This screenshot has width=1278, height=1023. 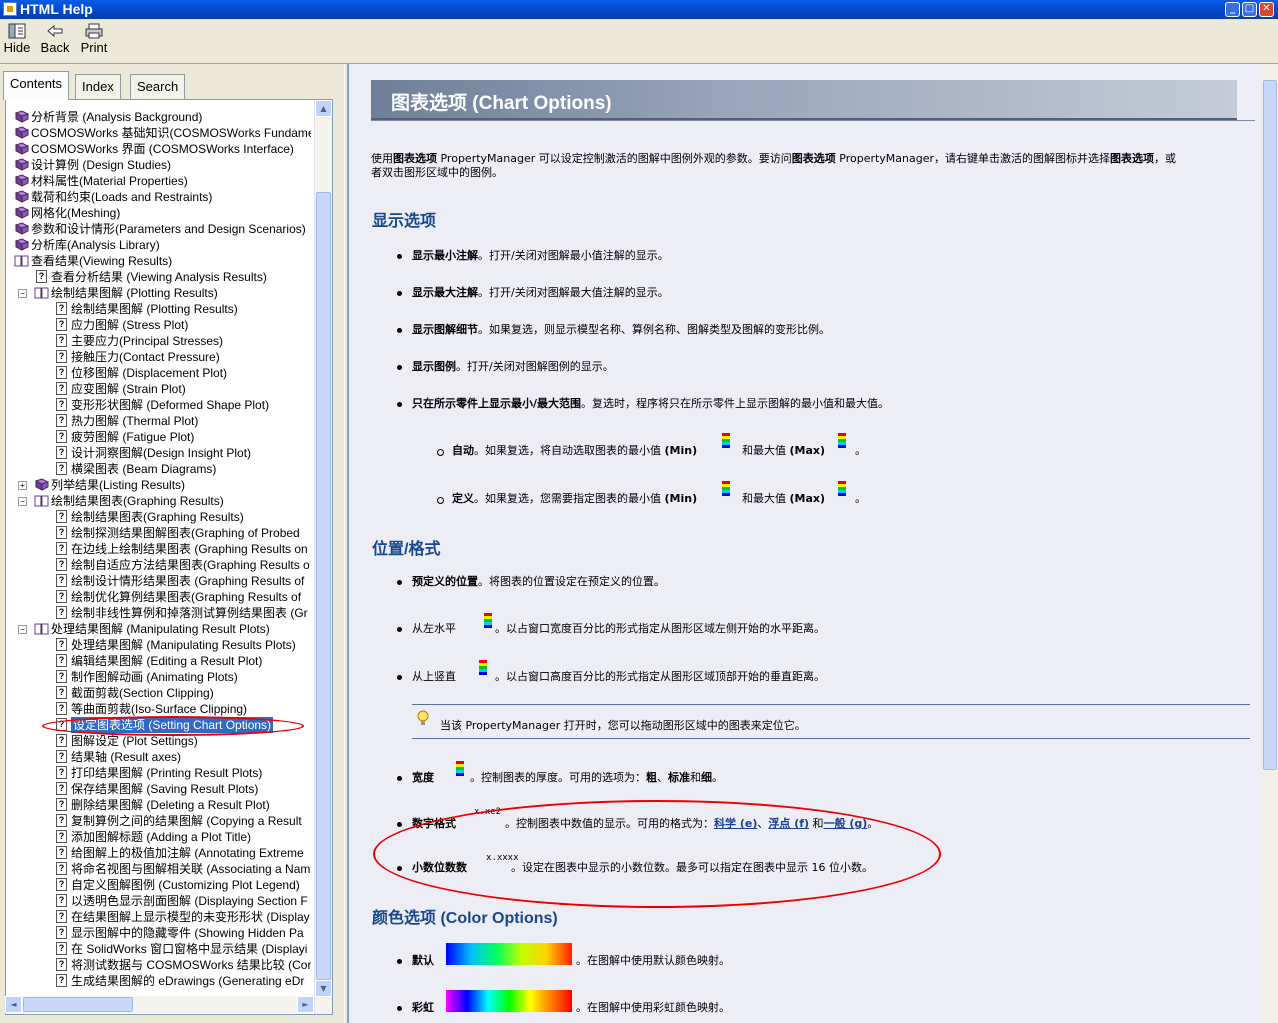 I want to click on tab-search: Search, so click(x=158, y=86).